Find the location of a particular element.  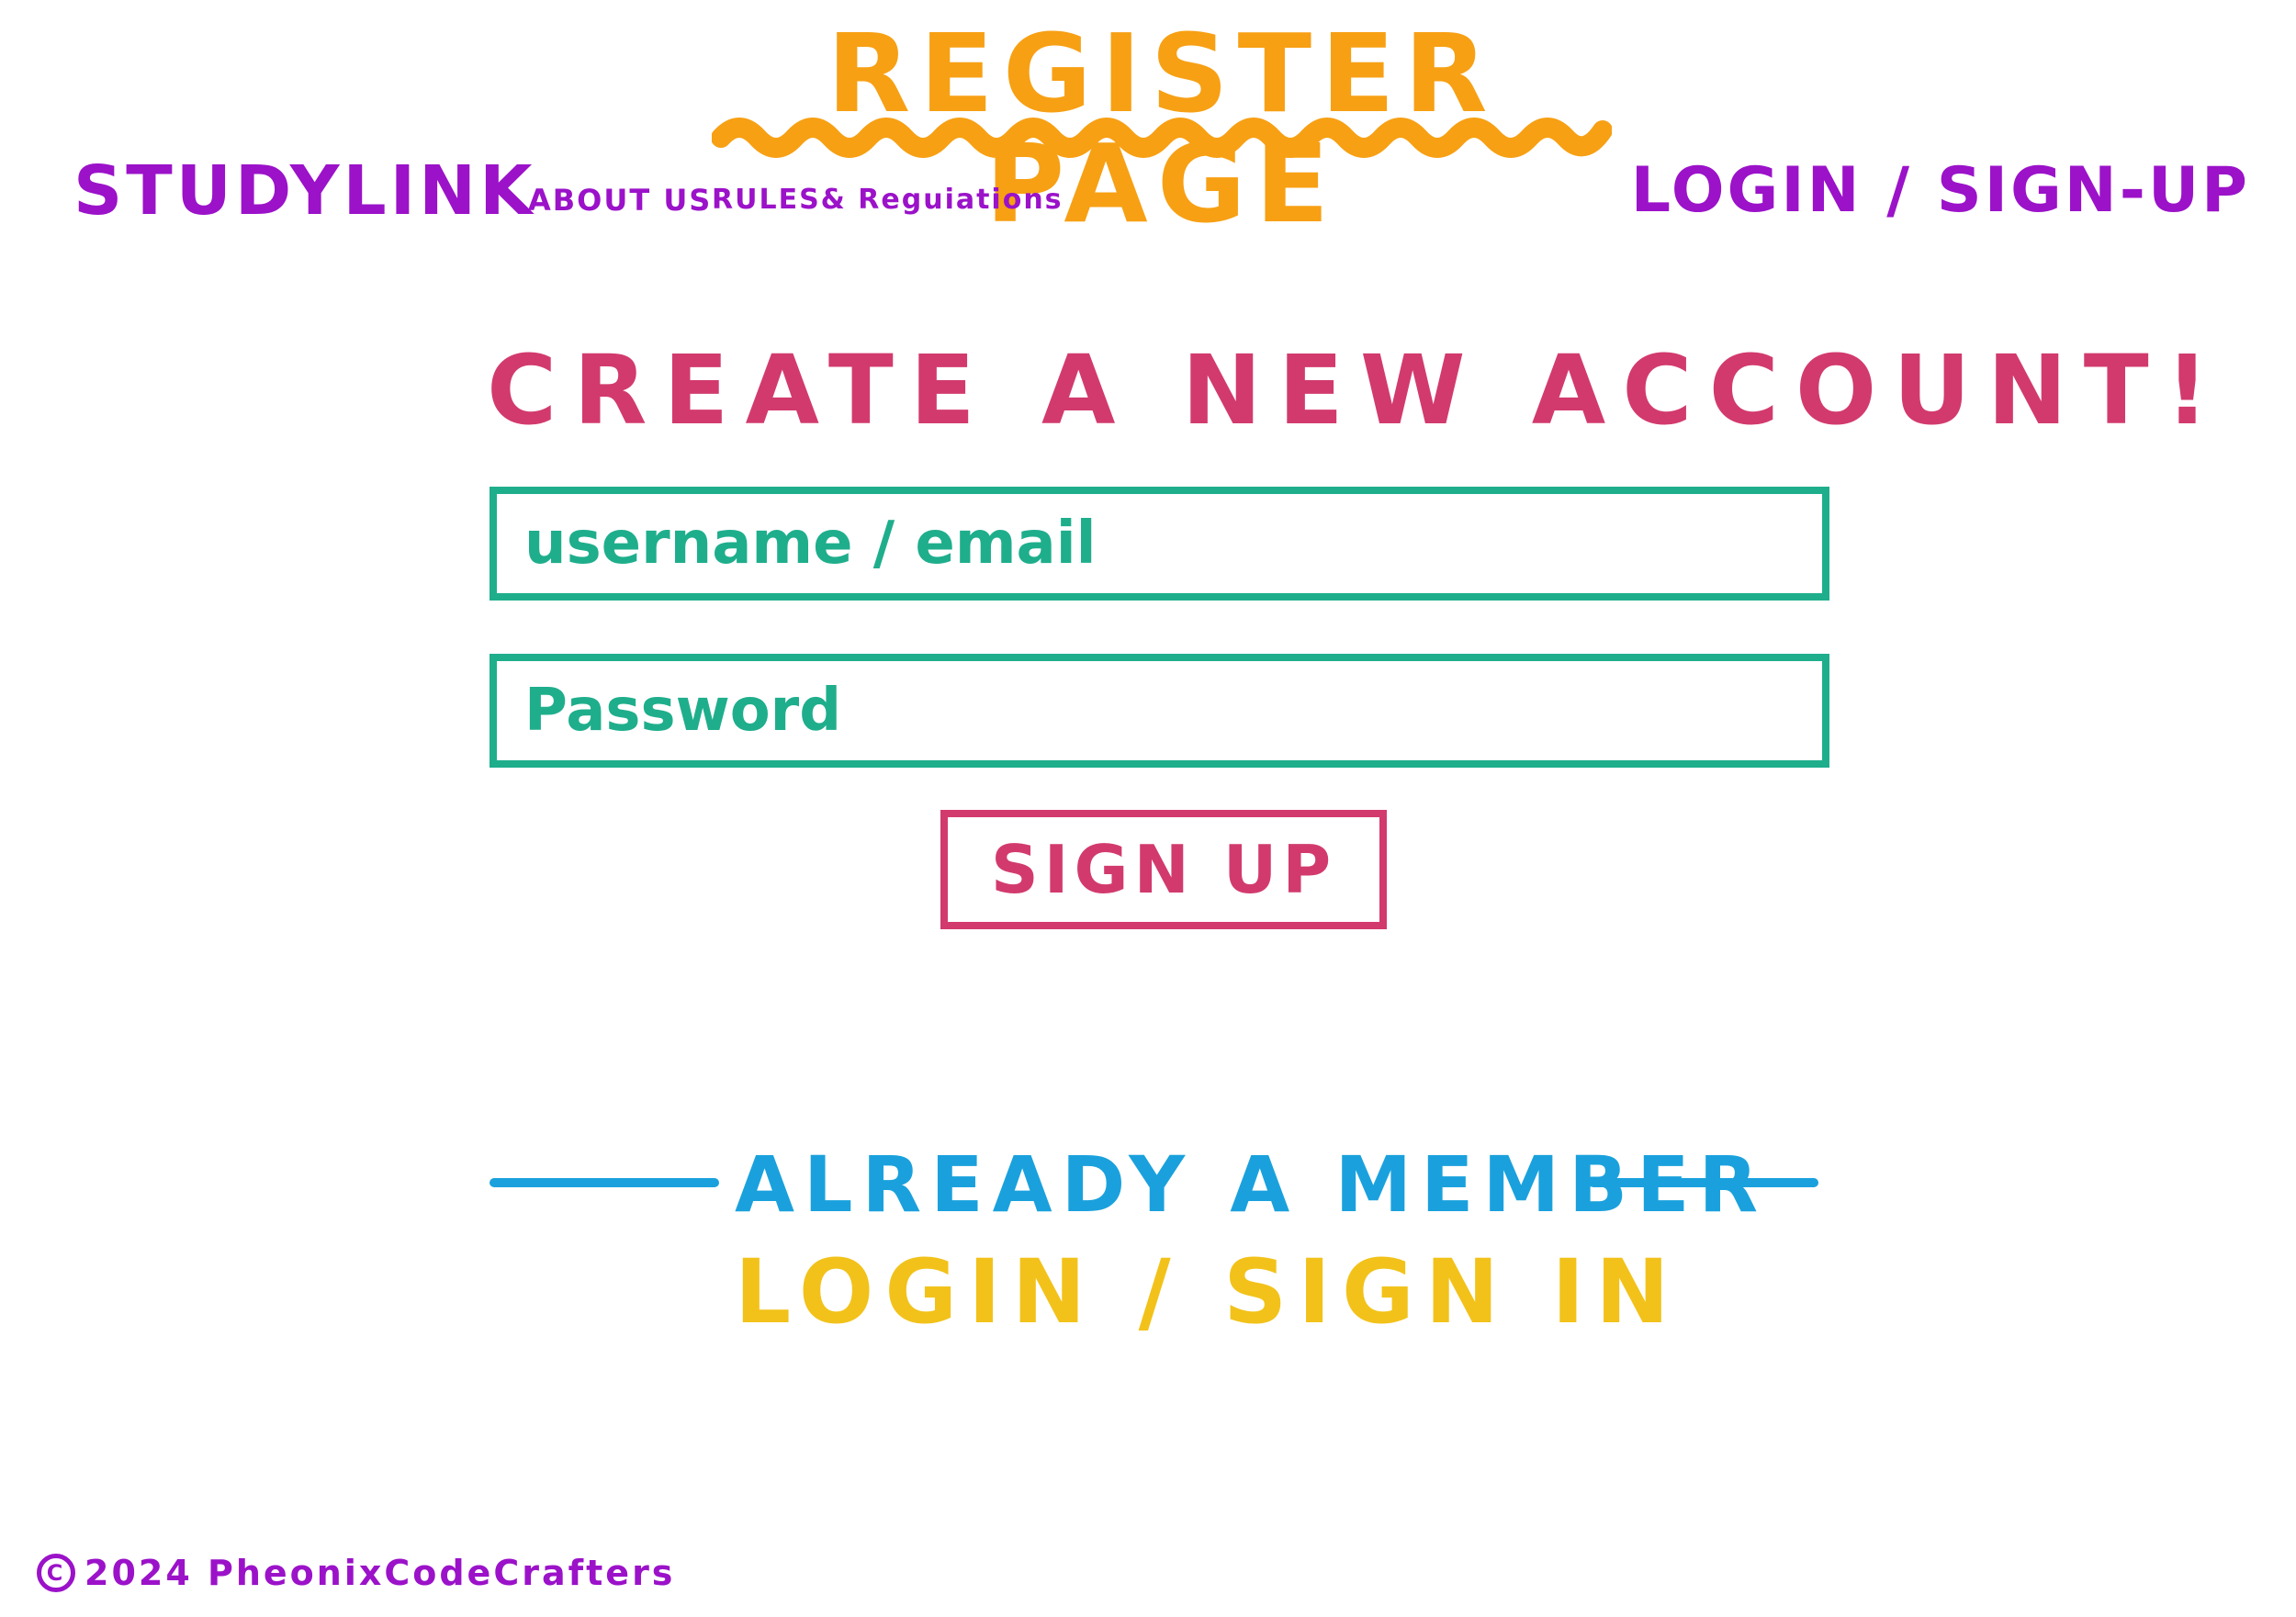

form-heading: CREATE A NEW ACCOUNT! is located at coordinates (1356, 390).